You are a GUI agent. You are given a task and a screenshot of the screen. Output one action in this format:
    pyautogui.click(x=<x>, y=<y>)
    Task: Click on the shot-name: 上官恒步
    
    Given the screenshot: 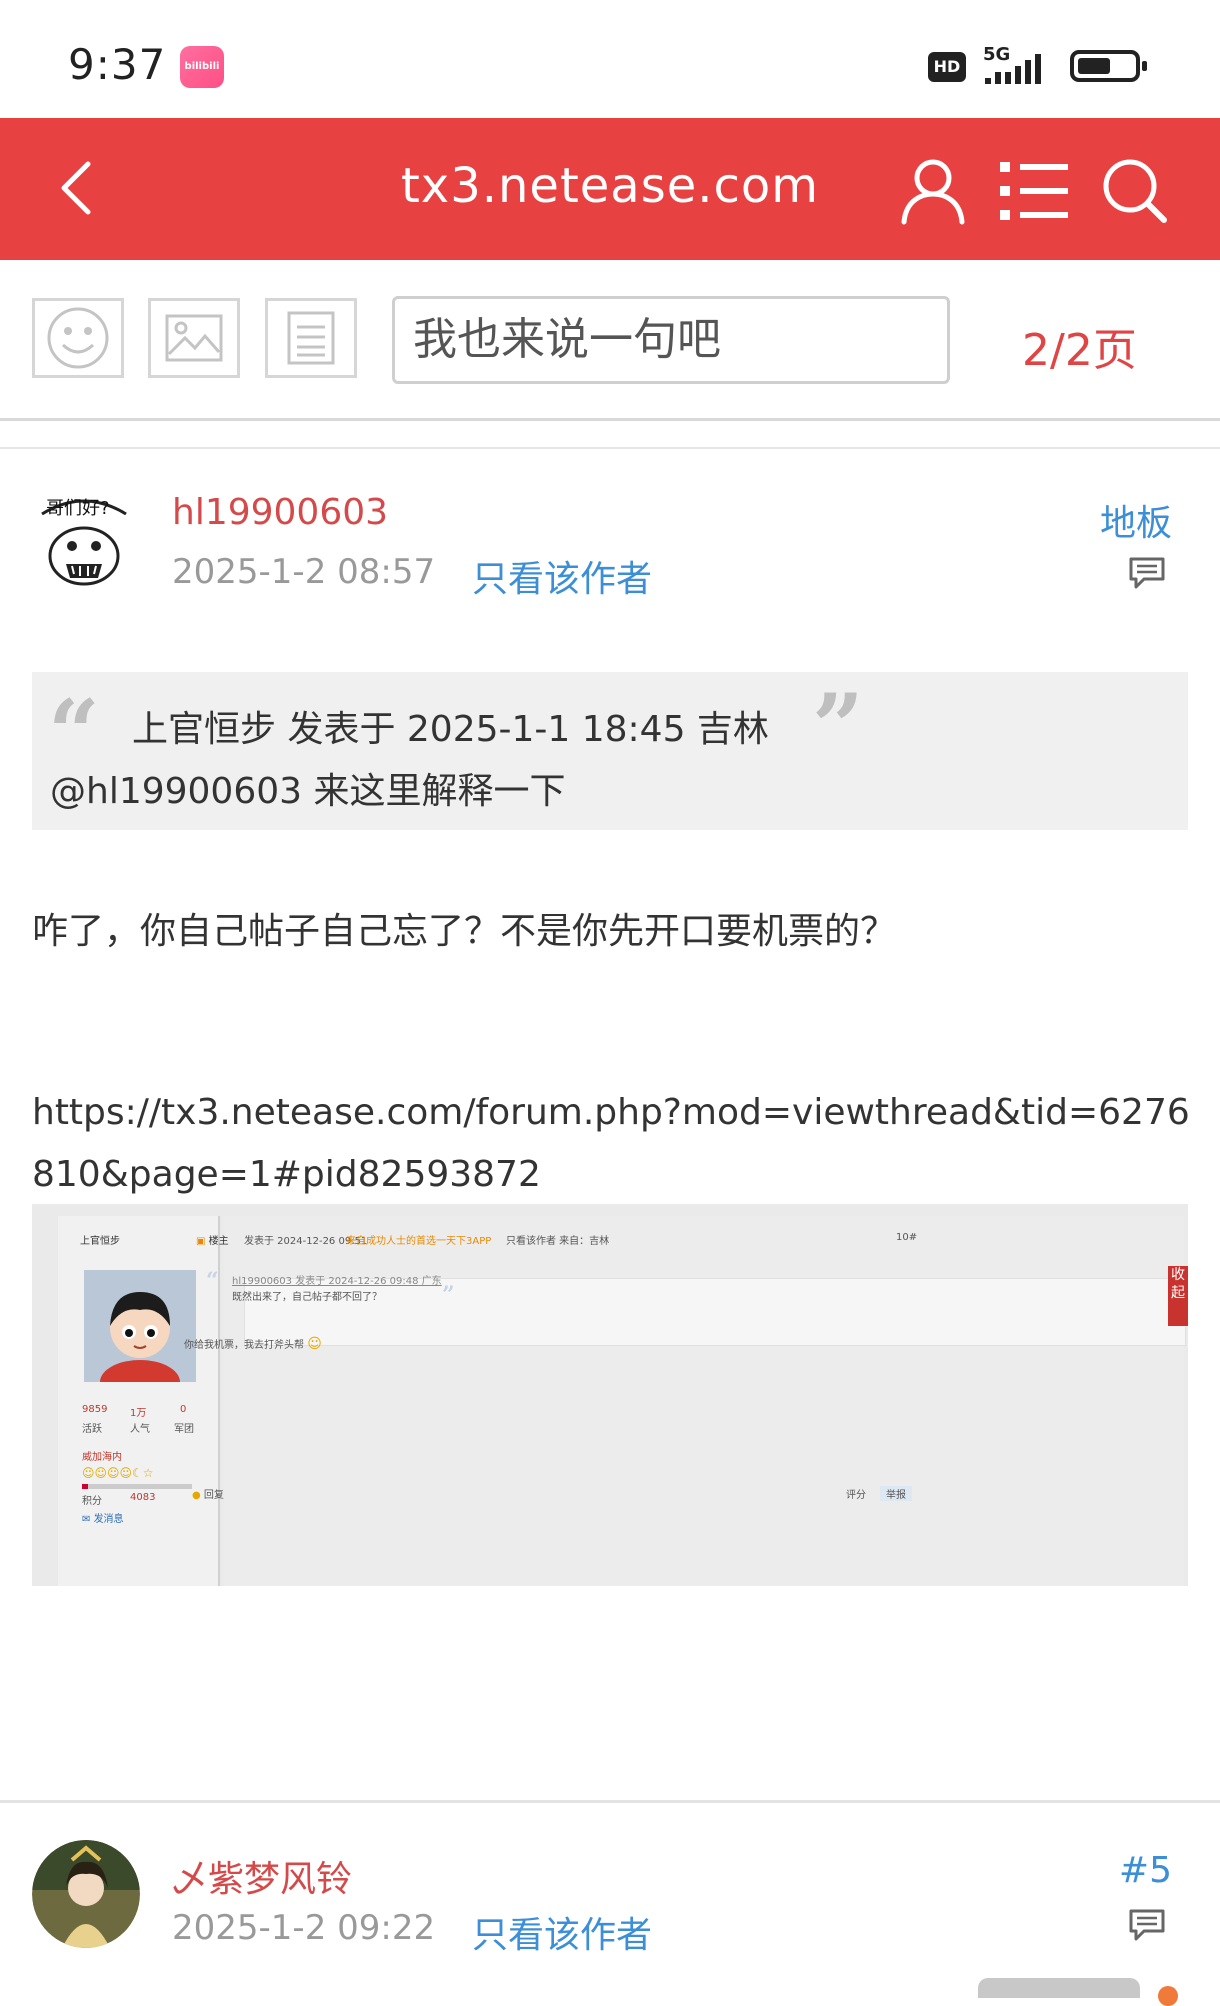 What is the action you would take?
    pyautogui.click(x=100, y=1241)
    